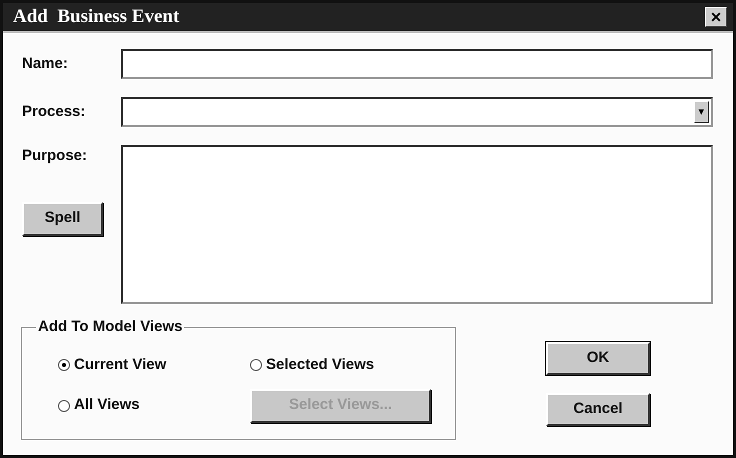  Describe the element at coordinates (417, 112) in the screenshot. I see `process-dropdown: ▾` at that location.